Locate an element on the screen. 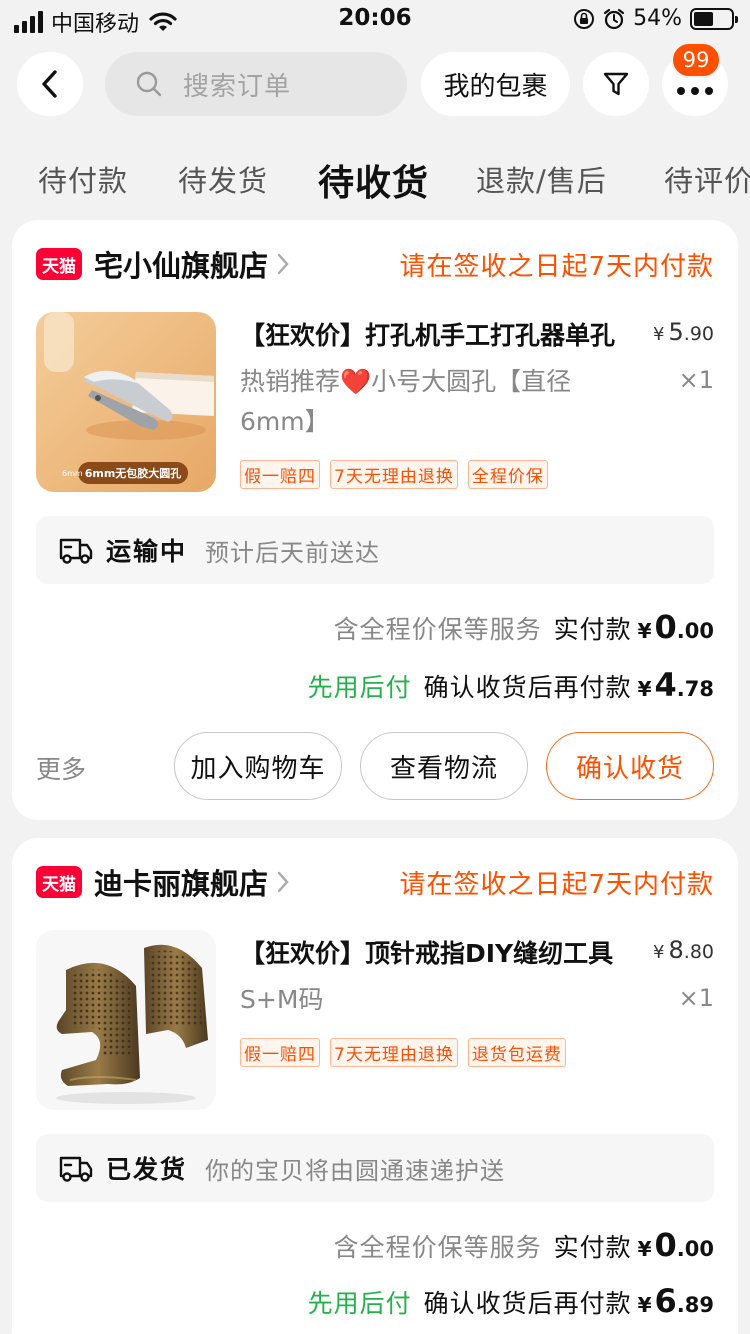 This screenshot has width=750, height=1334. thimble-rings-image is located at coordinates (126, 1020).